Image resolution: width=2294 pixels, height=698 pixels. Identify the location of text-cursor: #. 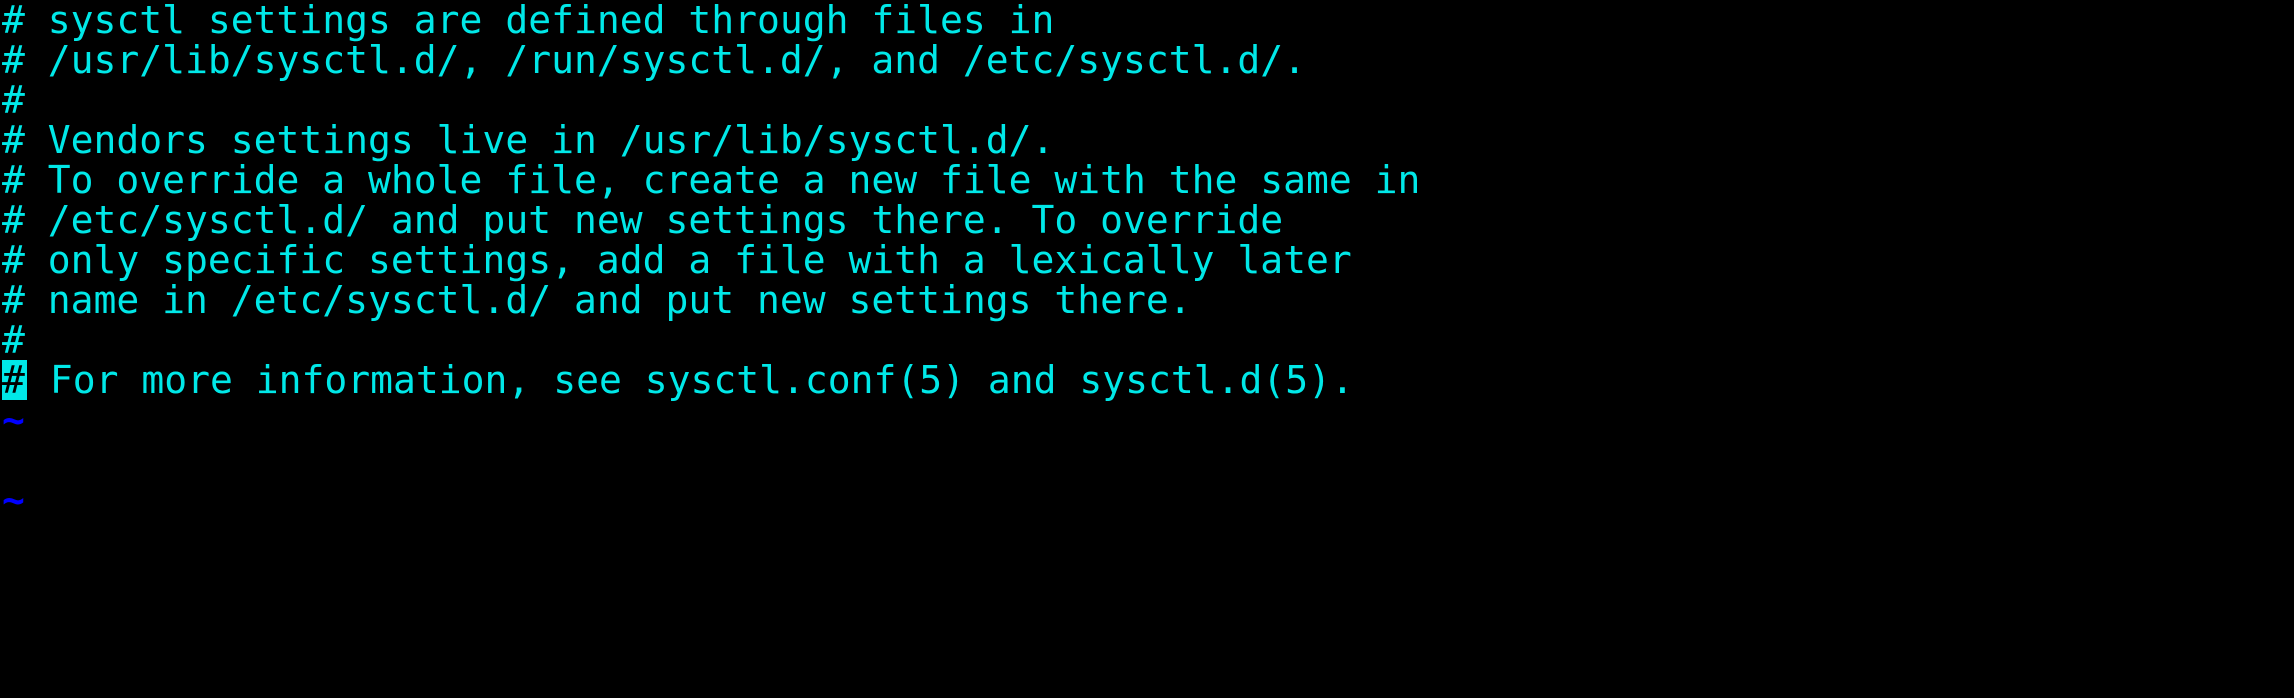
(14, 380).